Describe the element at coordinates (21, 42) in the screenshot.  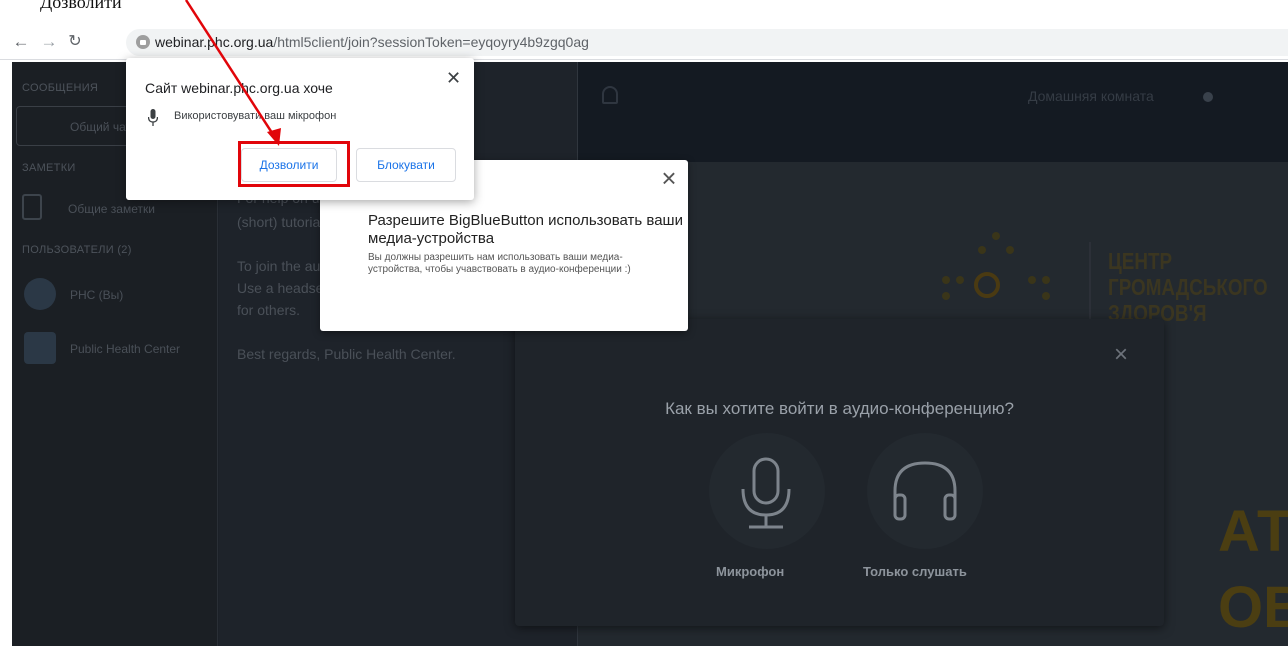
I see `back-arrow-icon: ←` at that location.